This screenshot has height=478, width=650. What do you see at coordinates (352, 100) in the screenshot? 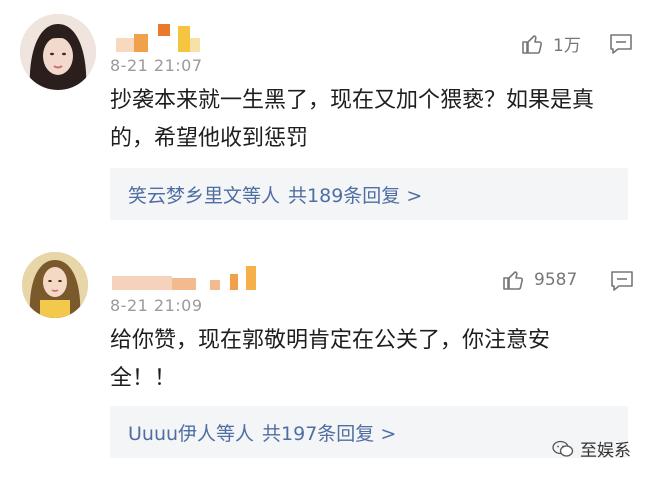
I see `comment-text-line: 抄袭本来就一生黑了，现在又加个猥亵？如果是真` at bounding box center [352, 100].